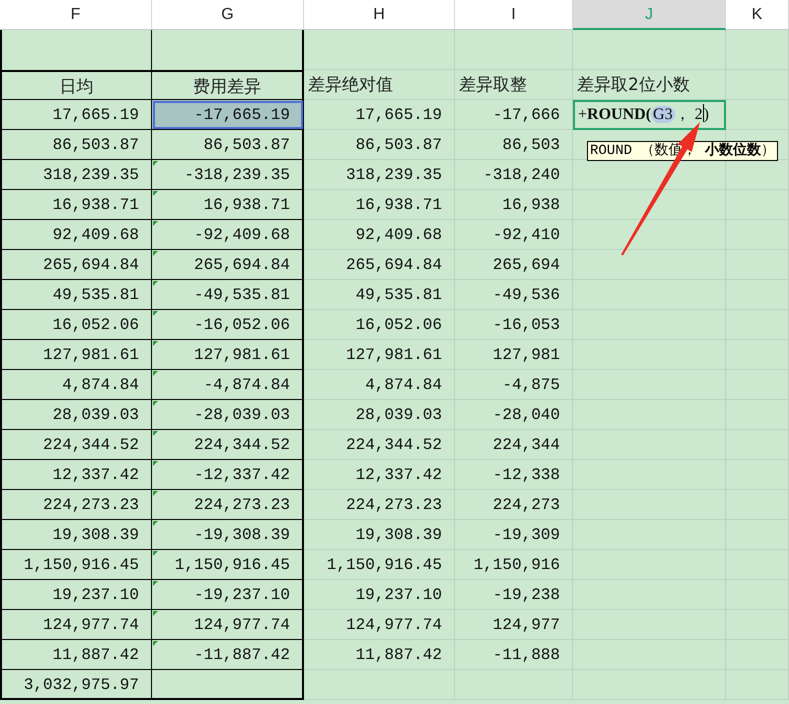  I want to click on table-cell: -19,308.39, so click(228, 535).